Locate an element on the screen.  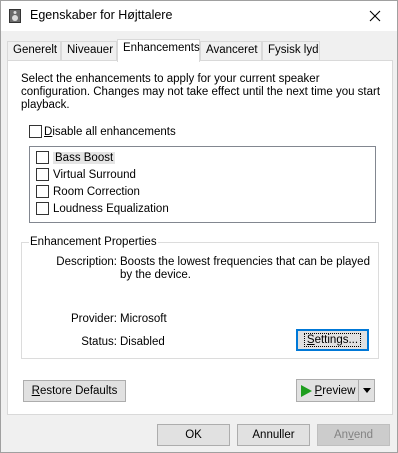
list-item: Loudness Equalization is located at coordinates (102, 208).